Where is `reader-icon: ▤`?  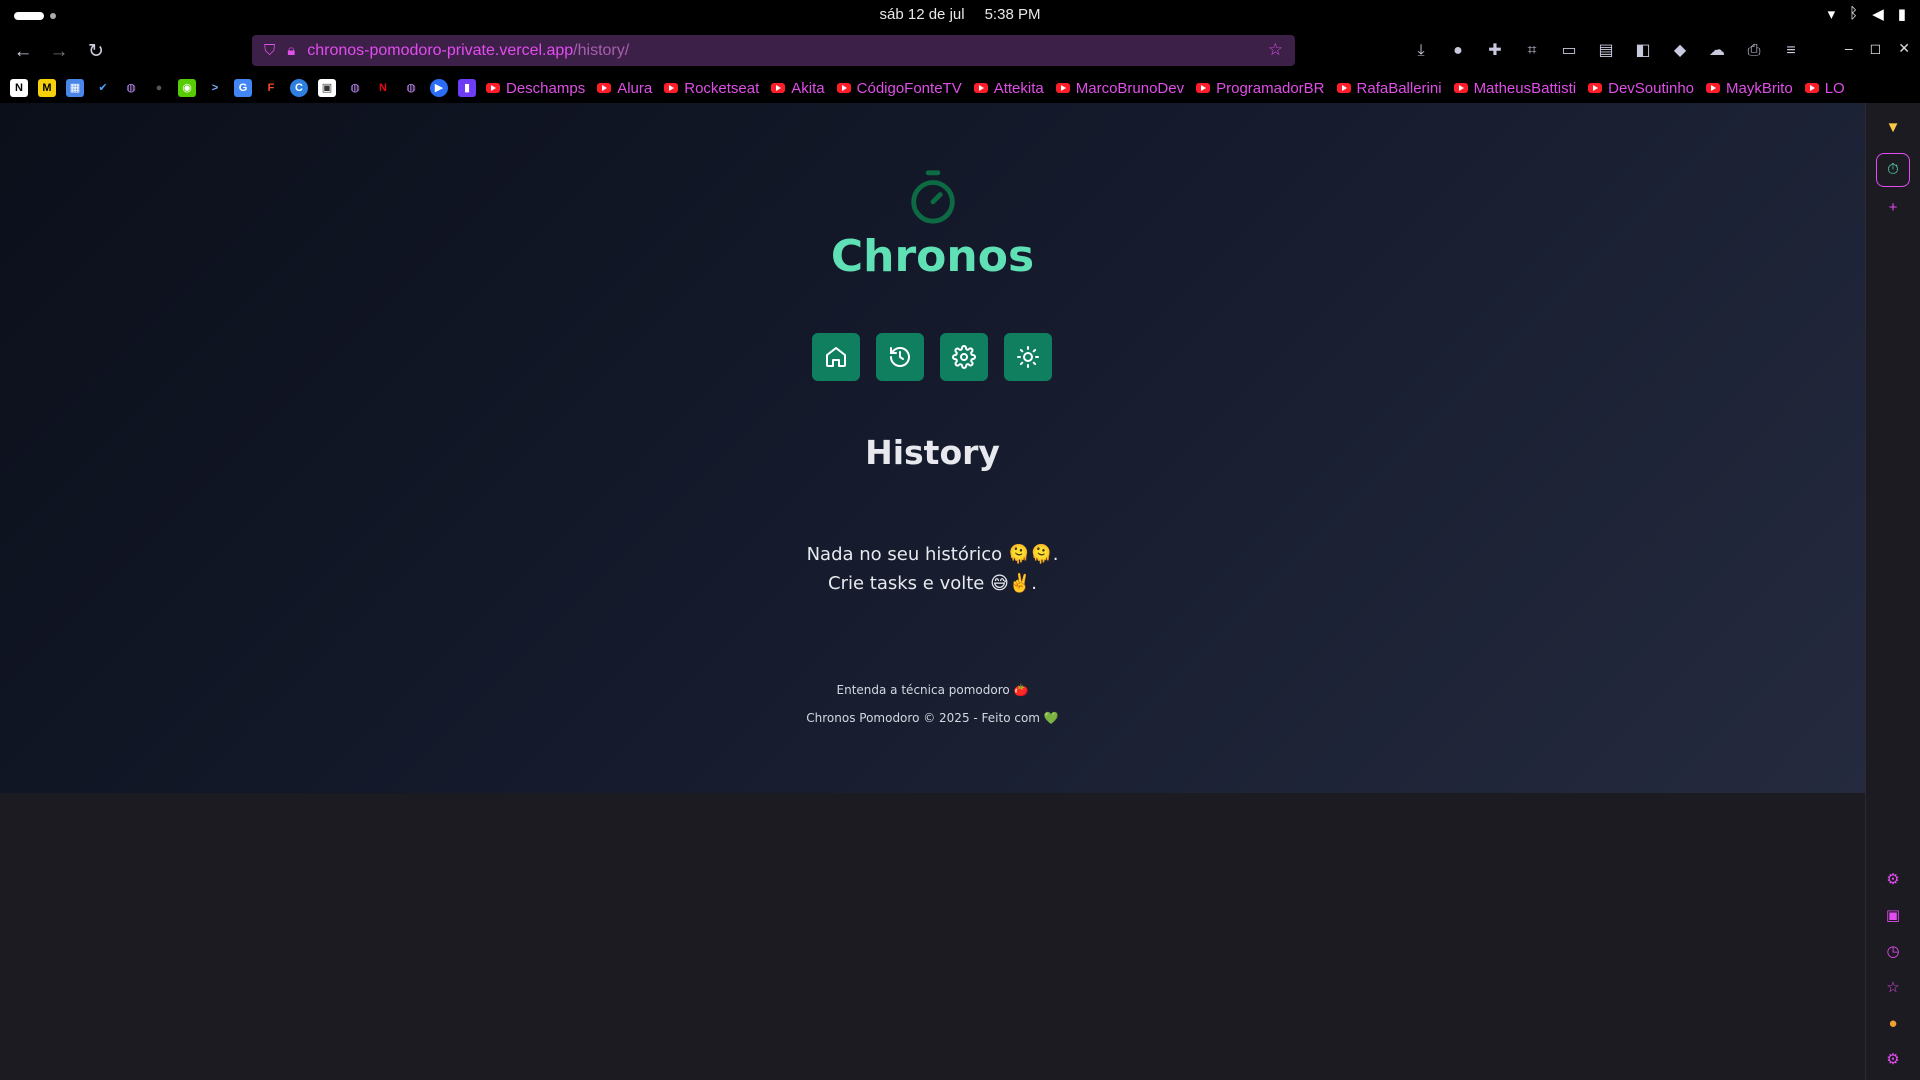 reader-icon: ▤ is located at coordinates (1606, 51).